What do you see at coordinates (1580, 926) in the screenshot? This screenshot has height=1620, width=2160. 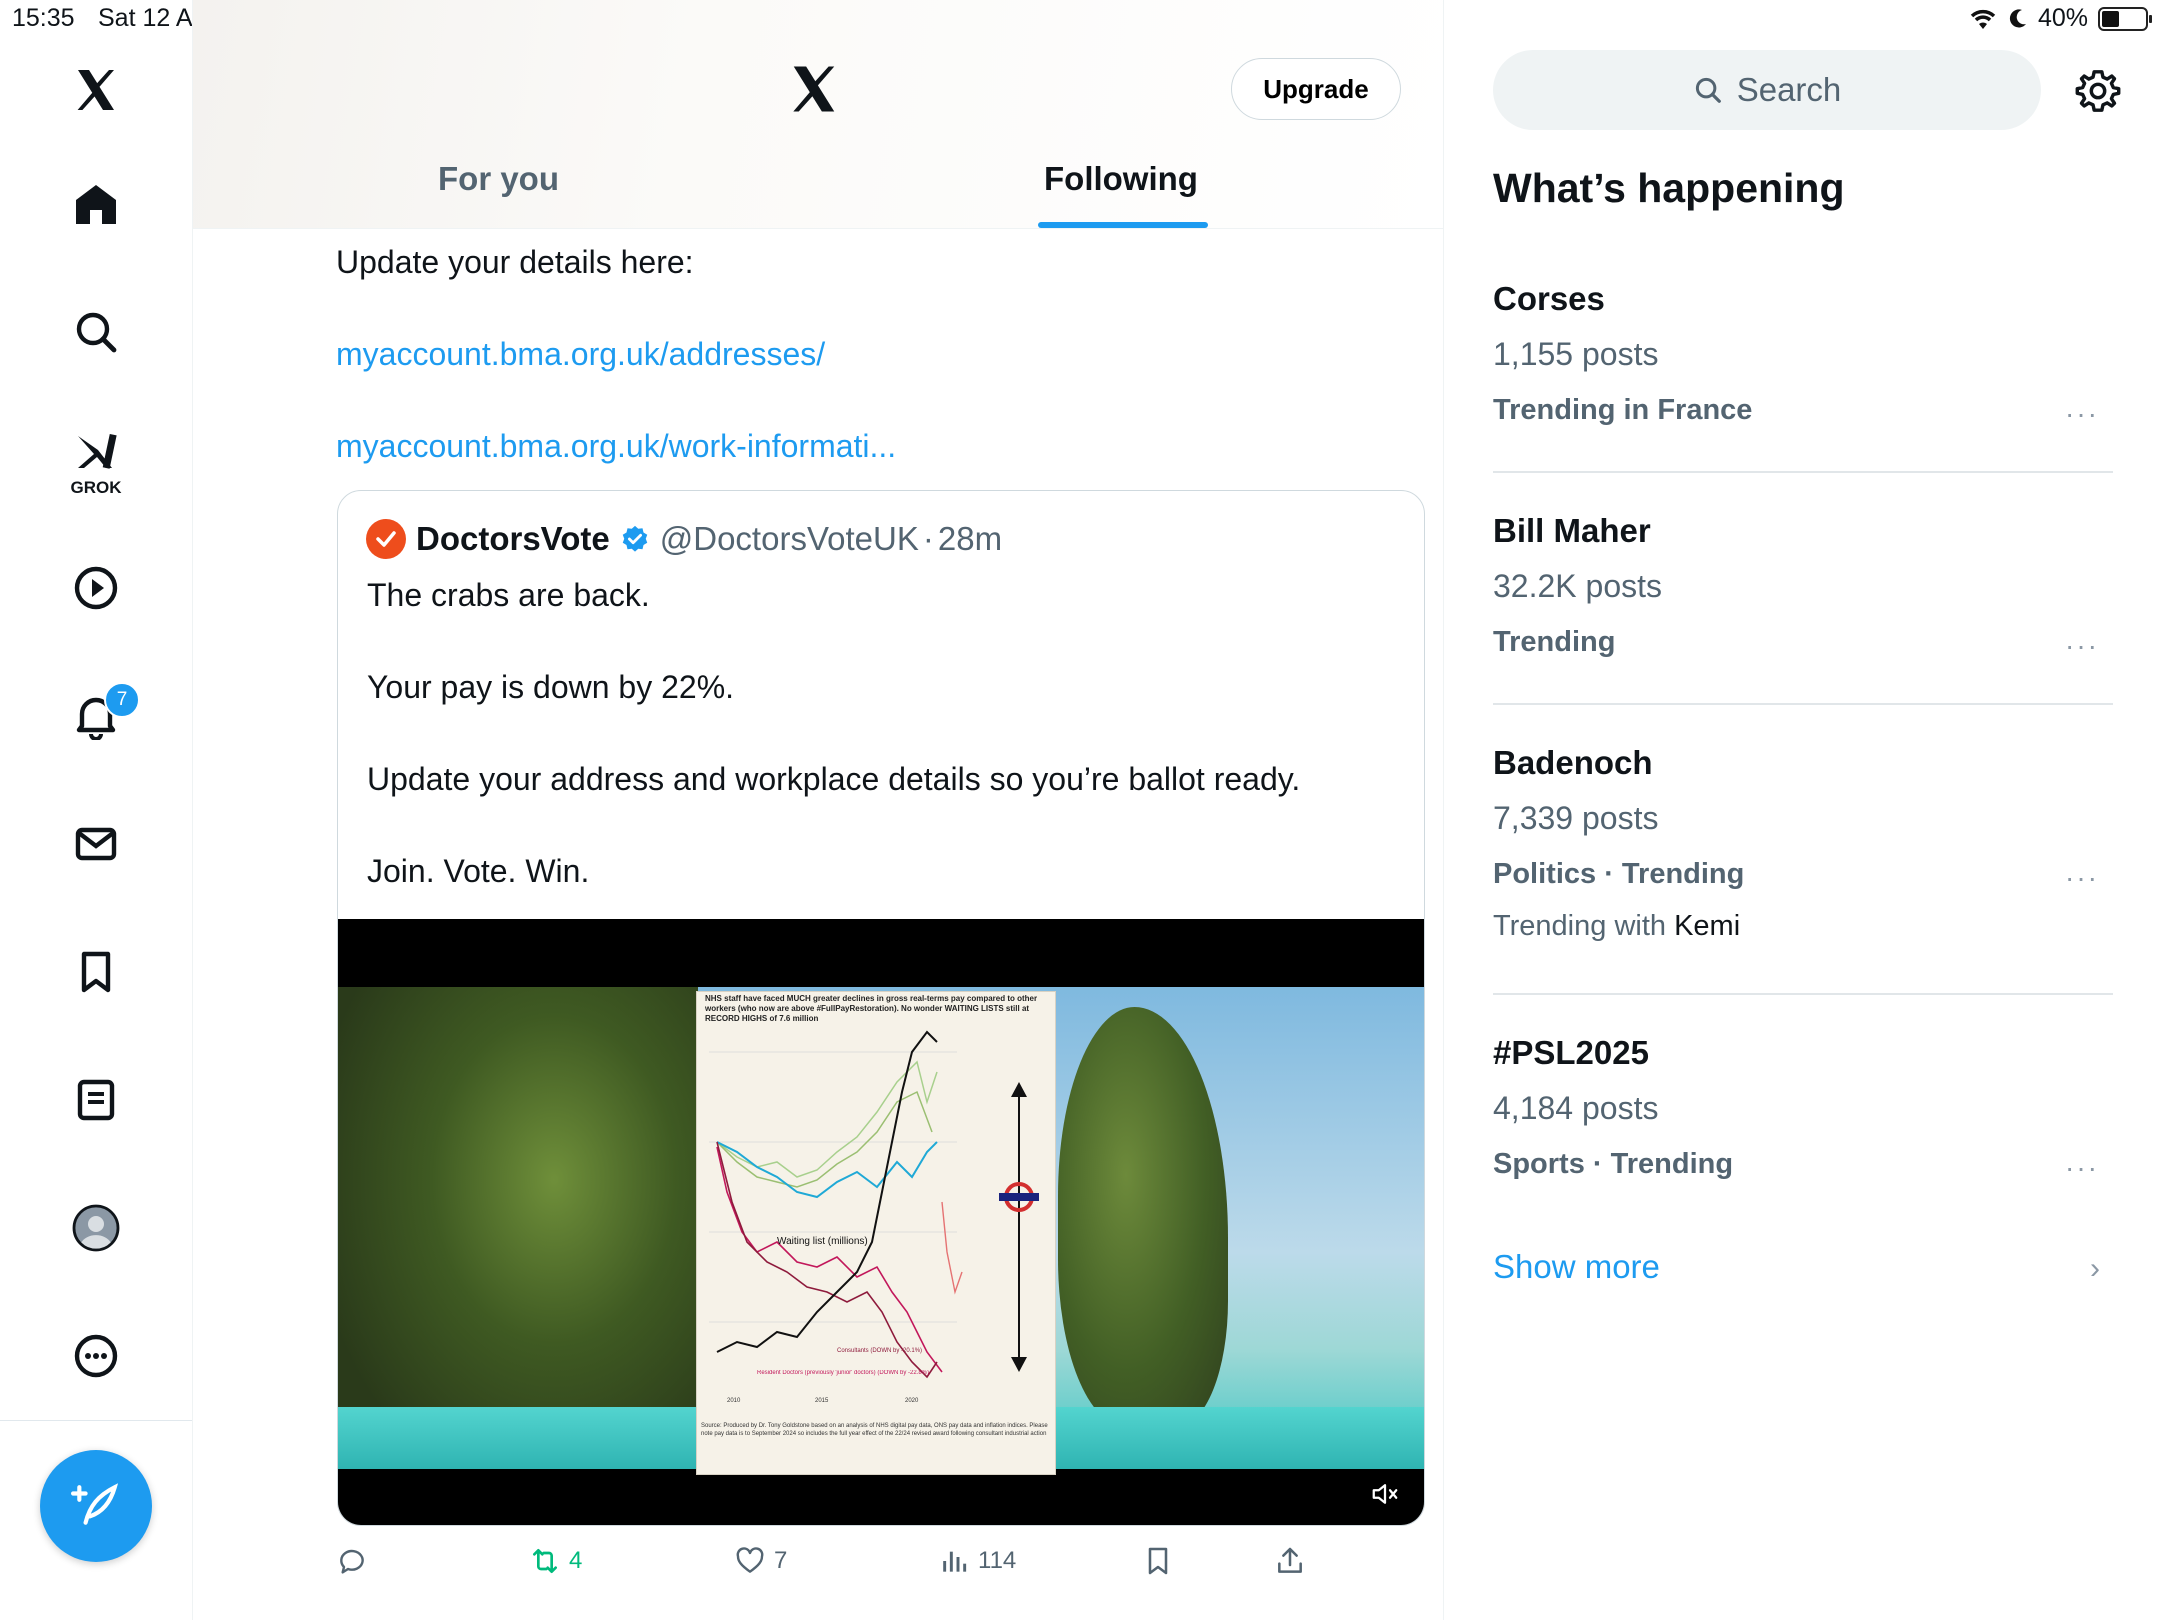 I see `trending-with-prefix: Trending with` at bounding box center [1580, 926].